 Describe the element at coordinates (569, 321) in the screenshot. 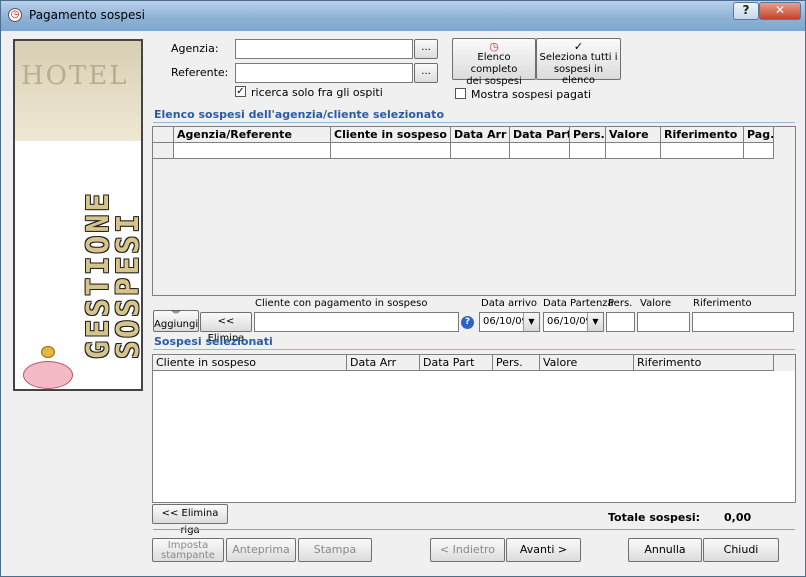

I see `data-partenza-value: 06/10/09` at that location.